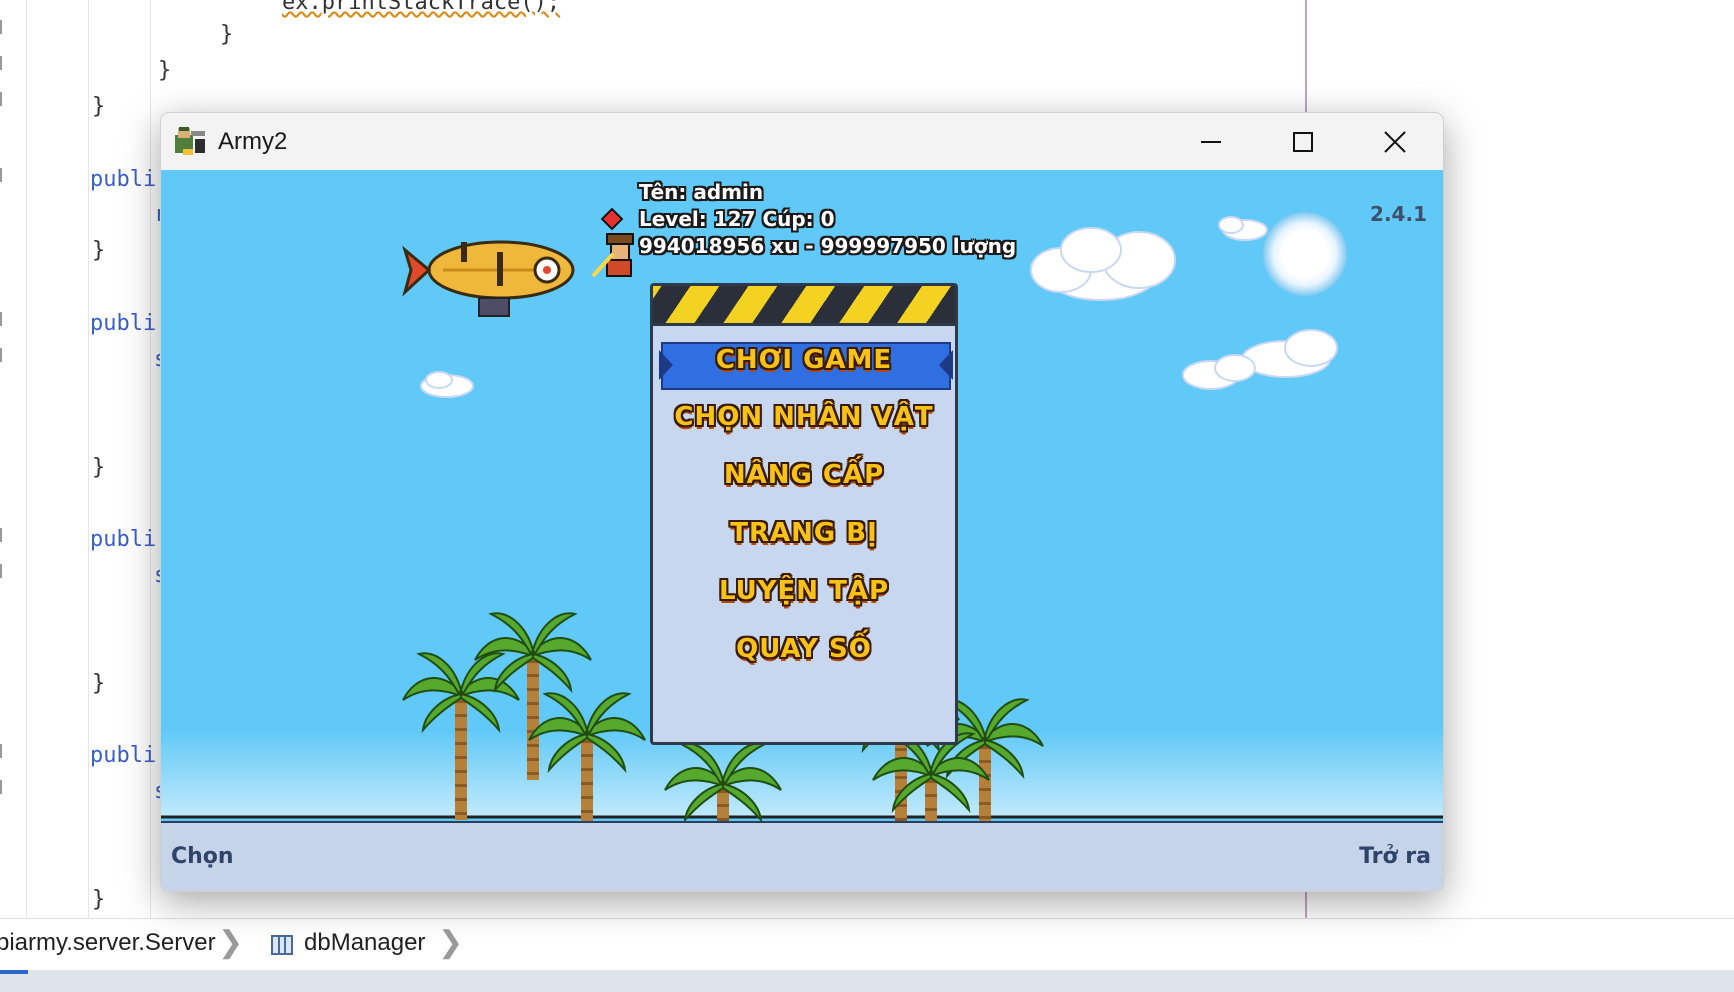 This screenshot has width=1734, height=992. Describe the element at coordinates (867, 981) in the screenshot. I see `status-bar` at that location.